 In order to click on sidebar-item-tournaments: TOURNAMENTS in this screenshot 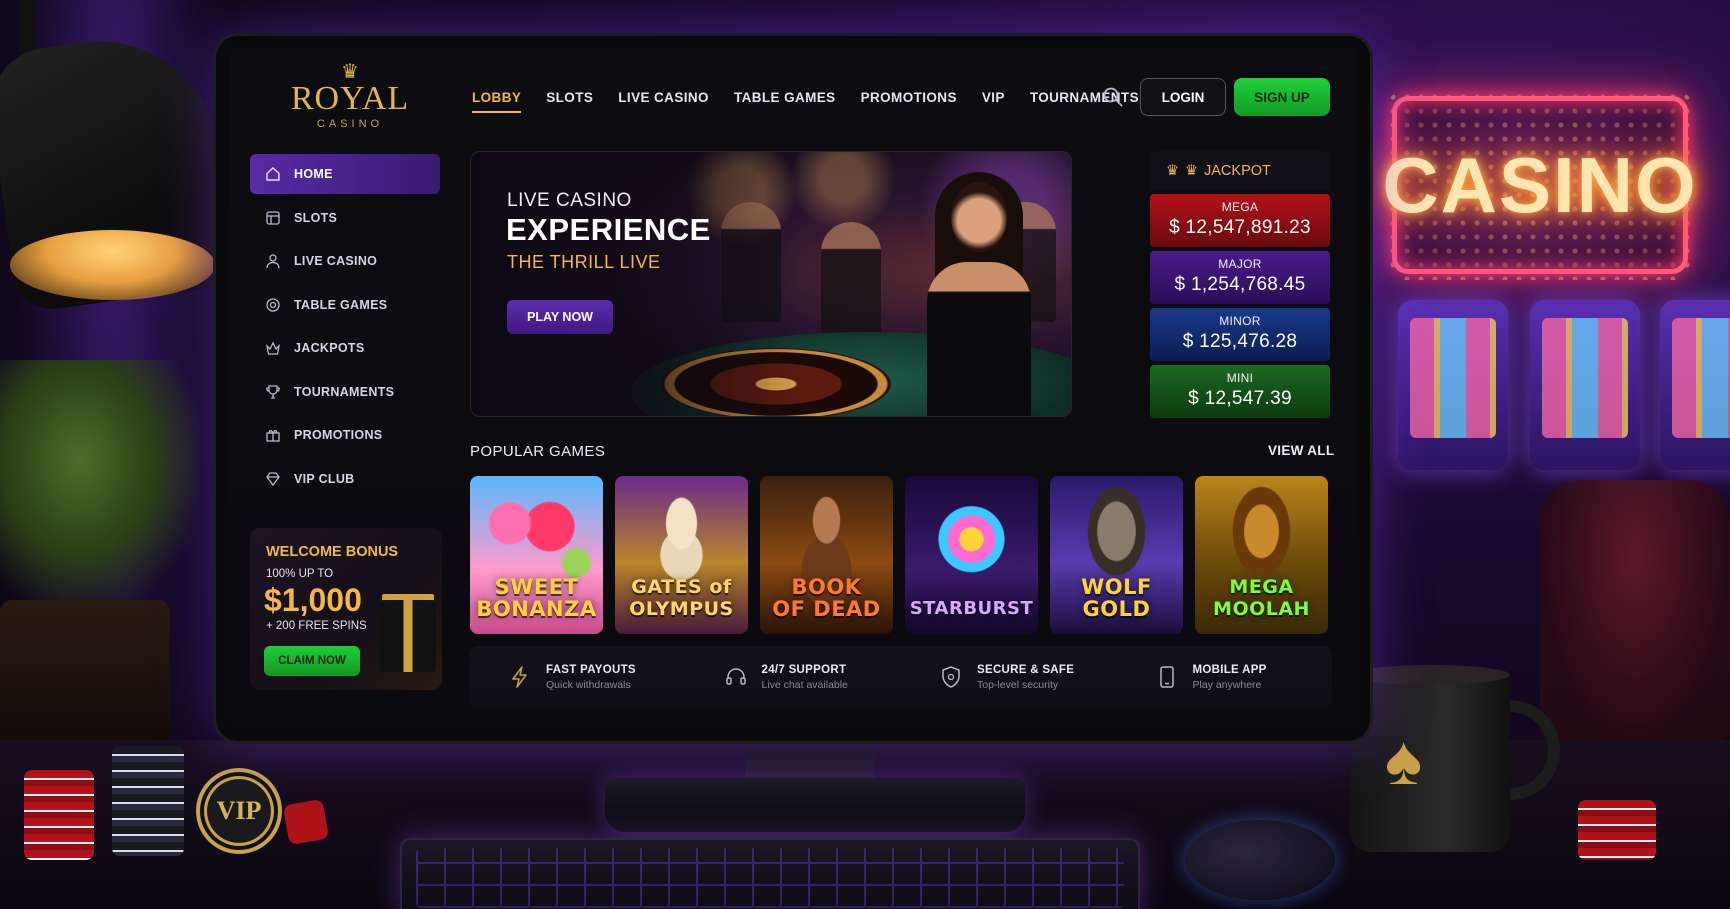, I will do `click(345, 392)`.